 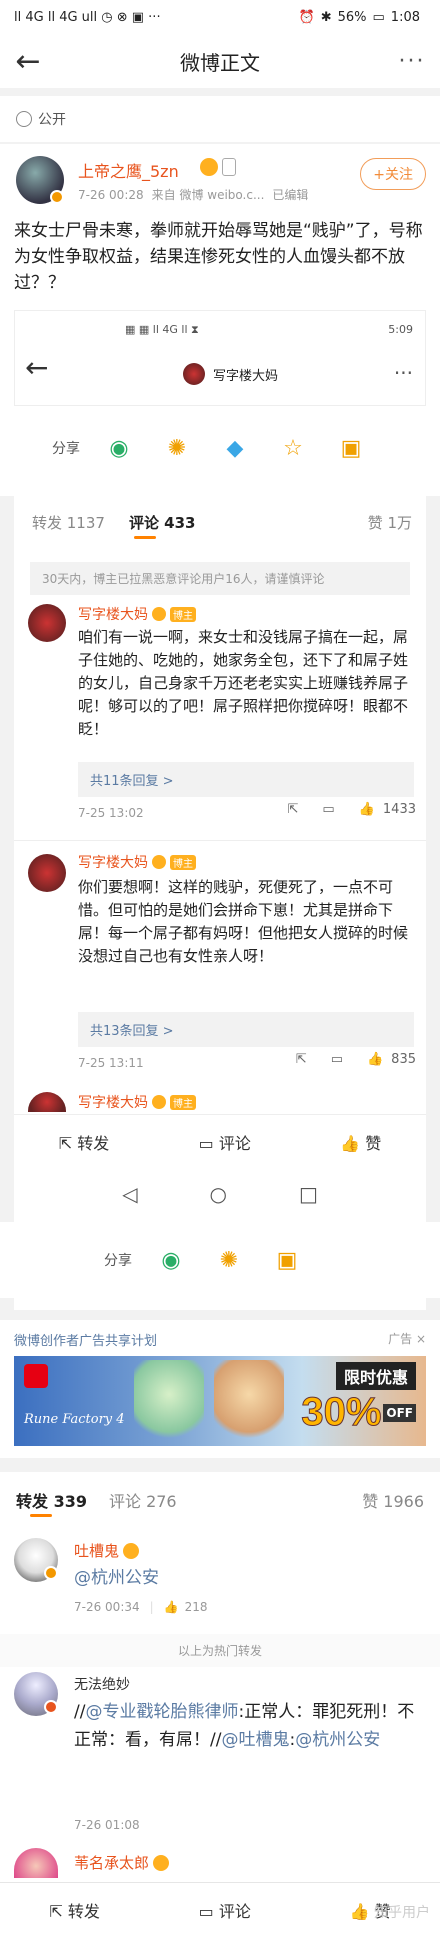 I want to click on comment-header: 写字楼大妈 博主, so click(x=137, y=1102).